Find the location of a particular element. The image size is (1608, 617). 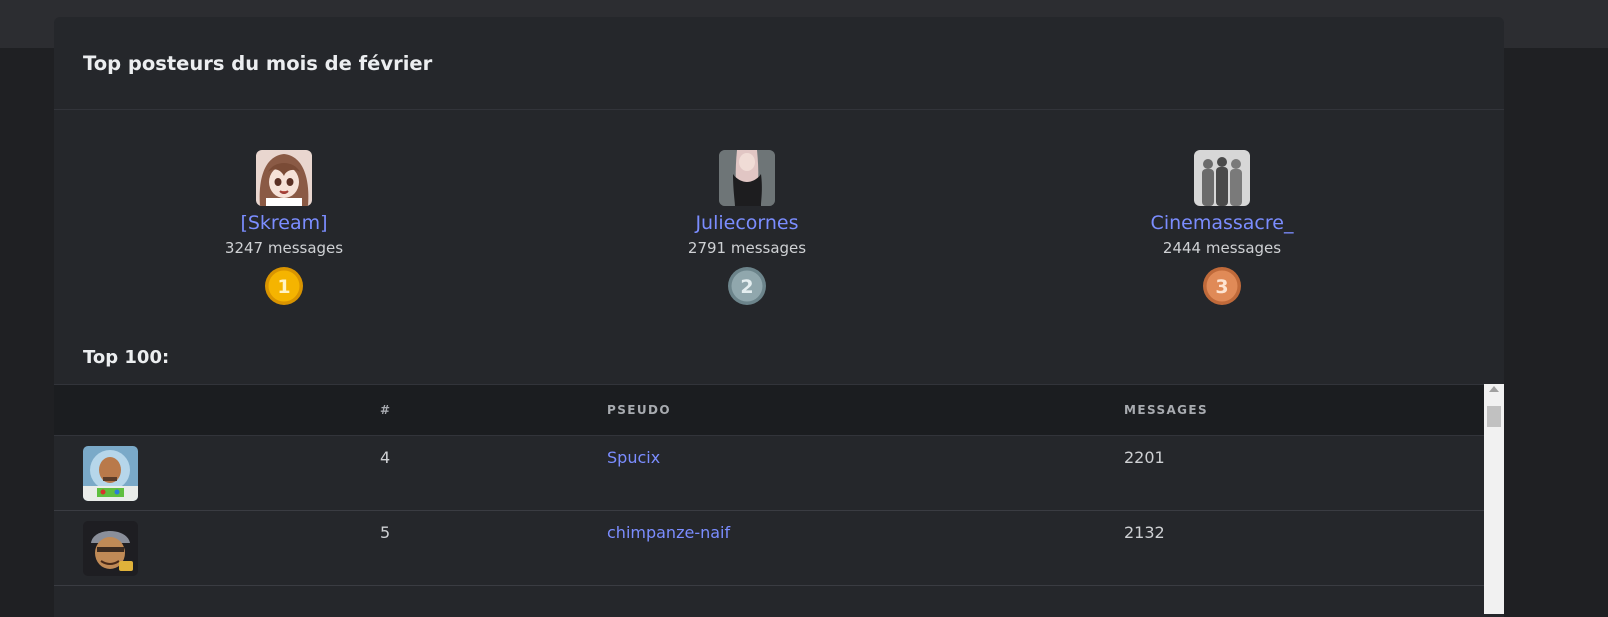

row-pseudo-link: chimpanze-naif is located at coordinates (668, 532).